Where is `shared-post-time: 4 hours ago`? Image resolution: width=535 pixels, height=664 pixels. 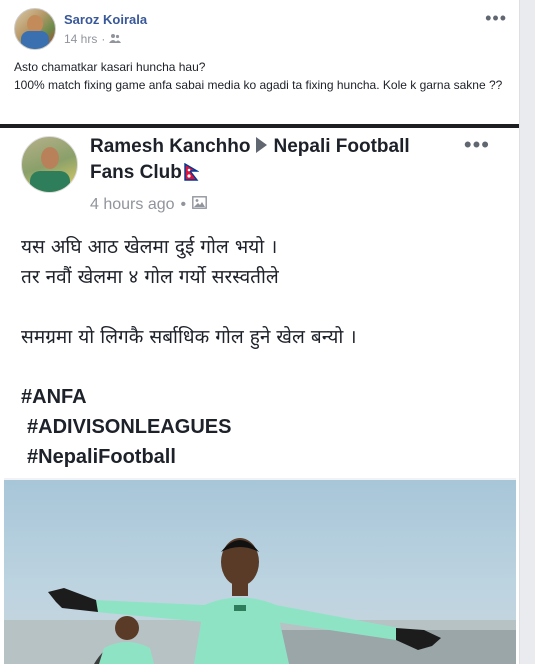 shared-post-time: 4 hours ago is located at coordinates (132, 205).